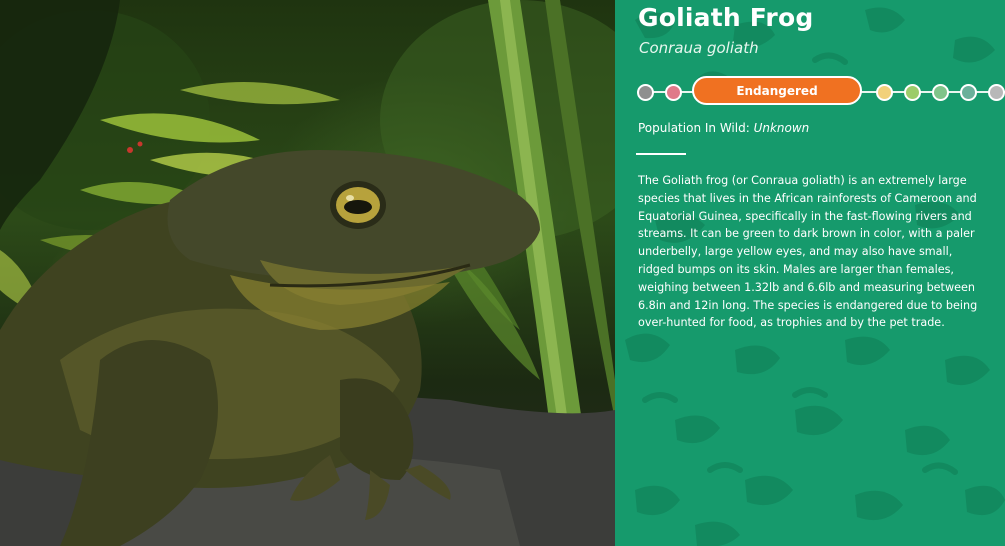  Describe the element at coordinates (699, 48) in the screenshot. I see `animal-scientific-name: Conraua goliath` at that location.